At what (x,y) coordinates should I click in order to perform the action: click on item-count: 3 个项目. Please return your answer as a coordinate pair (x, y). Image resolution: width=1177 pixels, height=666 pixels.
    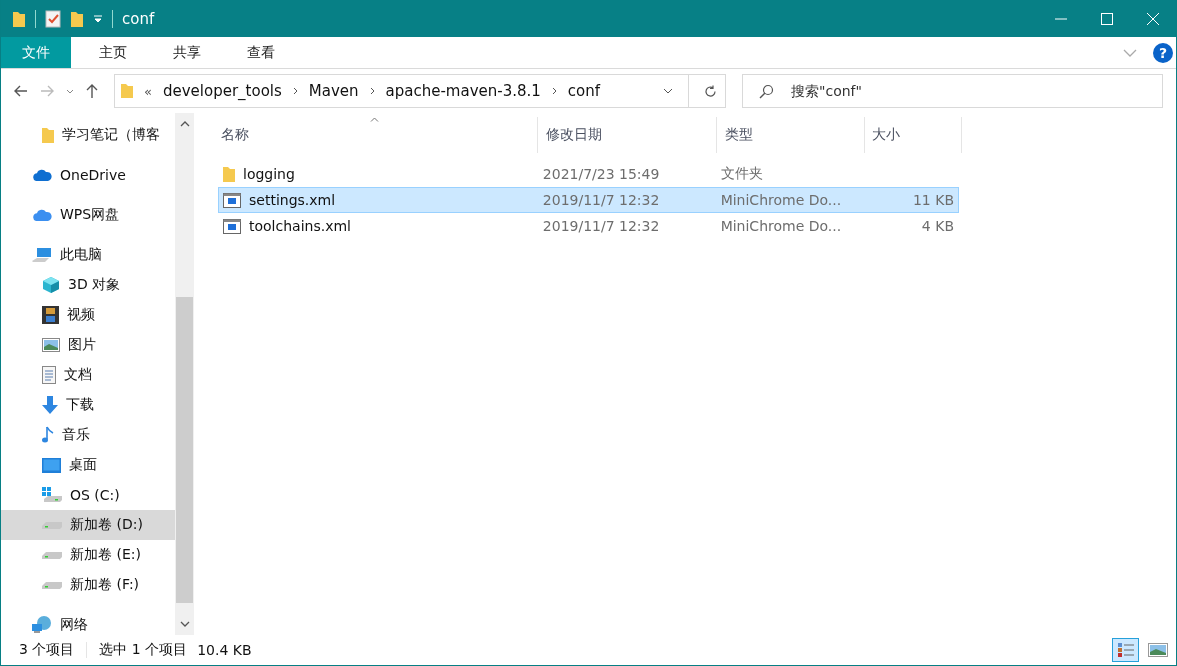
    Looking at the image, I should click on (47, 650).